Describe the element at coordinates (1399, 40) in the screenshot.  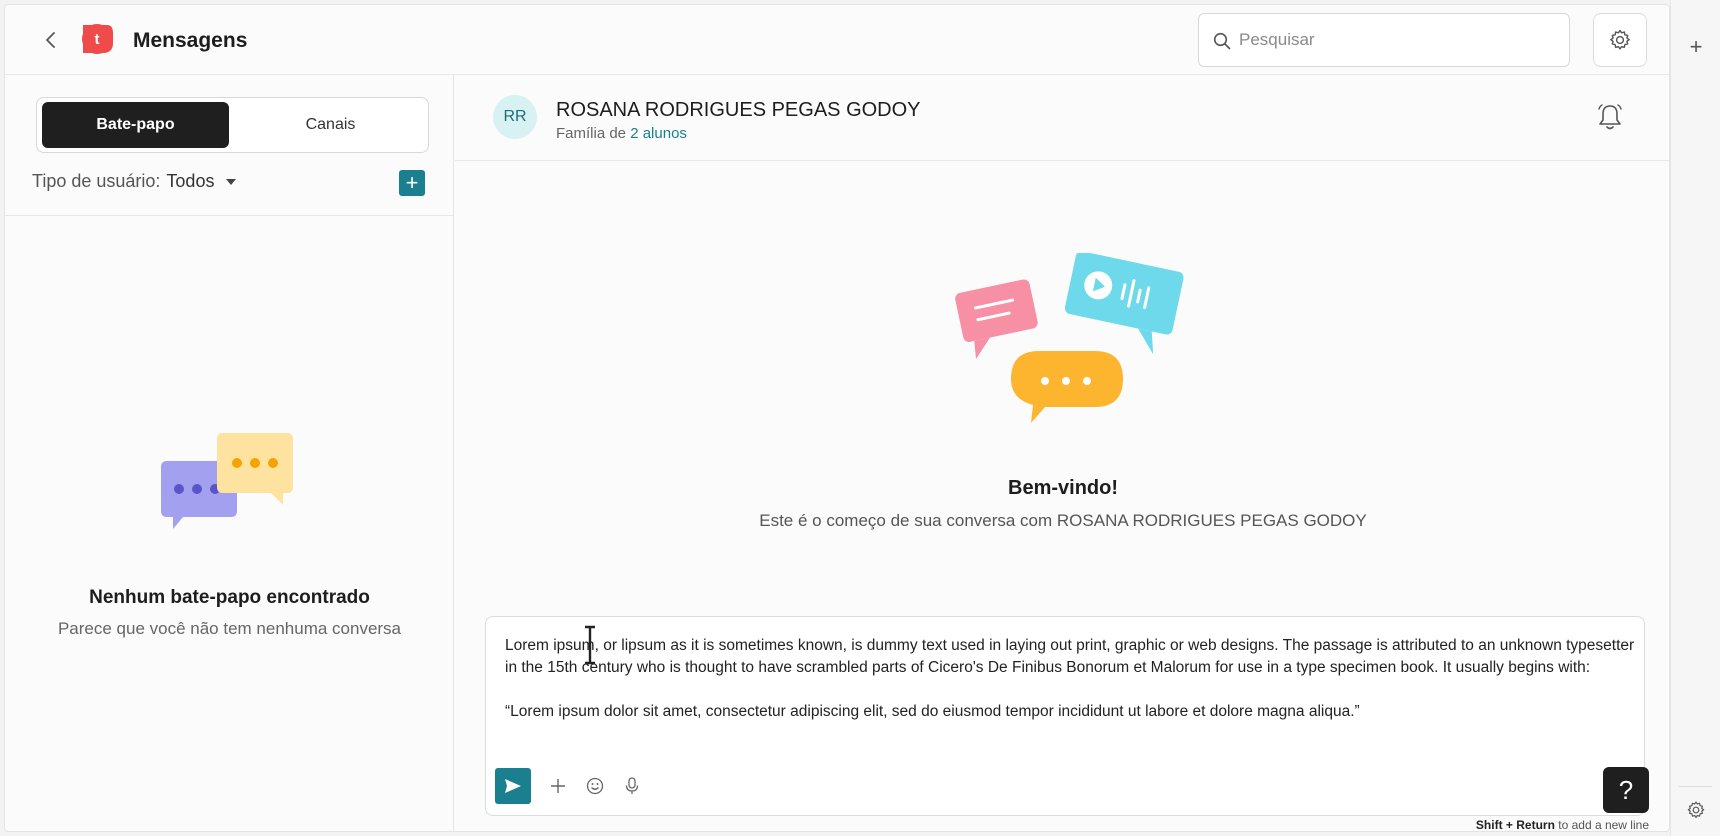
I see `search-input` at that location.